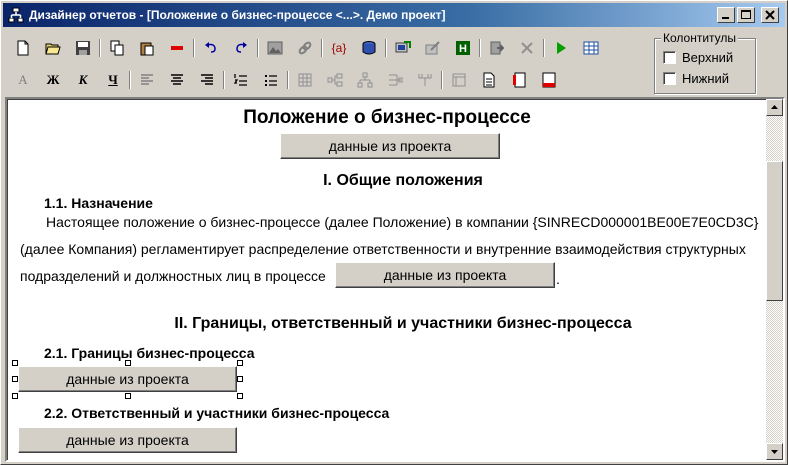 The height and width of the screenshot is (465, 788). I want to click on header-icon: H, so click(463, 48).